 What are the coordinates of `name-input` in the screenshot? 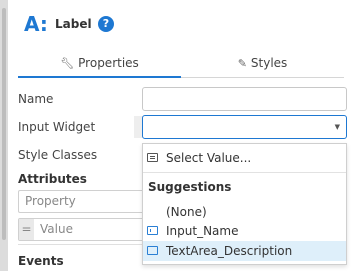 It's located at (244, 99).